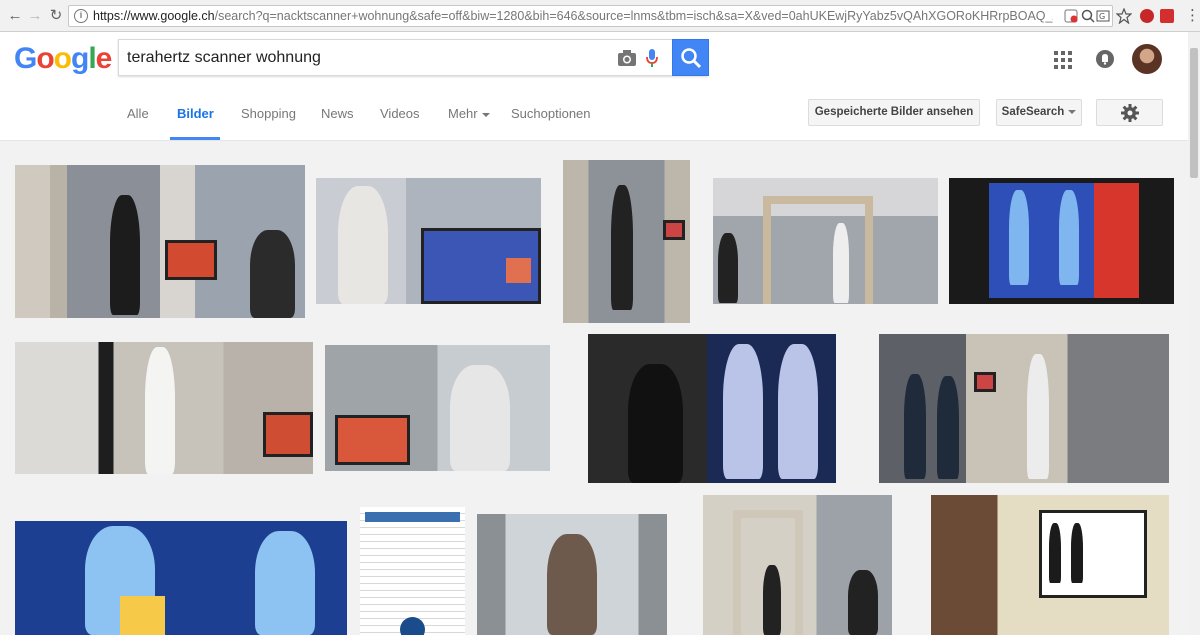 Image resolution: width=1200 pixels, height=635 pixels. What do you see at coordinates (337, 113) in the screenshot?
I see `tab-news: News` at bounding box center [337, 113].